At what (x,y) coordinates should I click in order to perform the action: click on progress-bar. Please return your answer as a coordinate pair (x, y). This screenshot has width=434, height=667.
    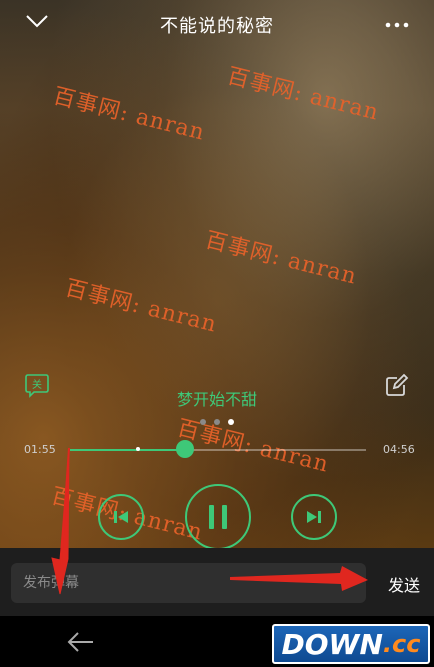
    Looking at the image, I should click on (218, 449).